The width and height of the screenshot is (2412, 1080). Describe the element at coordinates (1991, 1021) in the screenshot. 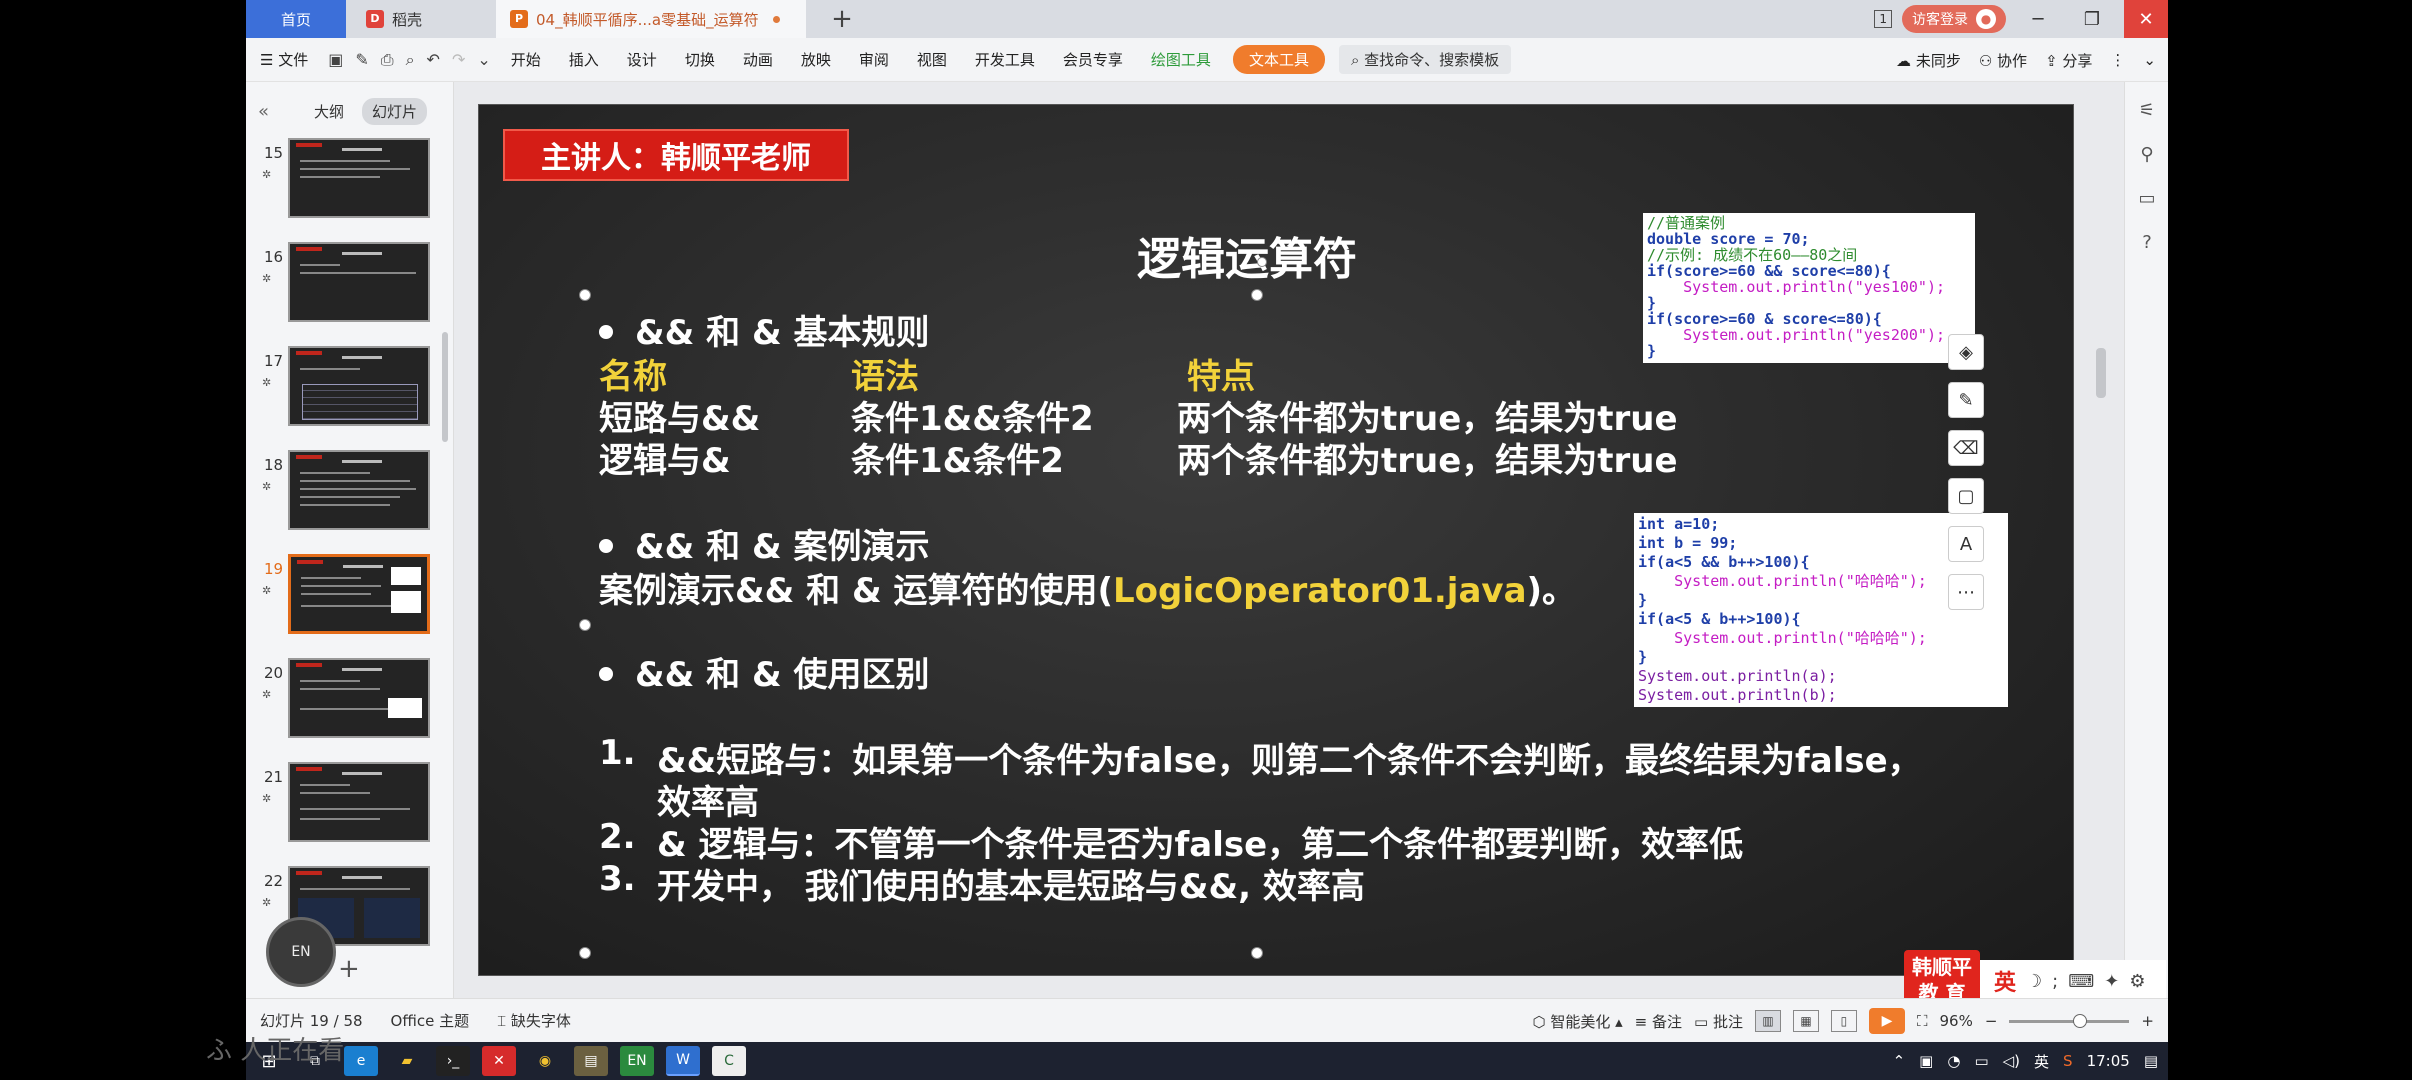

I see `zoom-out-button: −` at that location.